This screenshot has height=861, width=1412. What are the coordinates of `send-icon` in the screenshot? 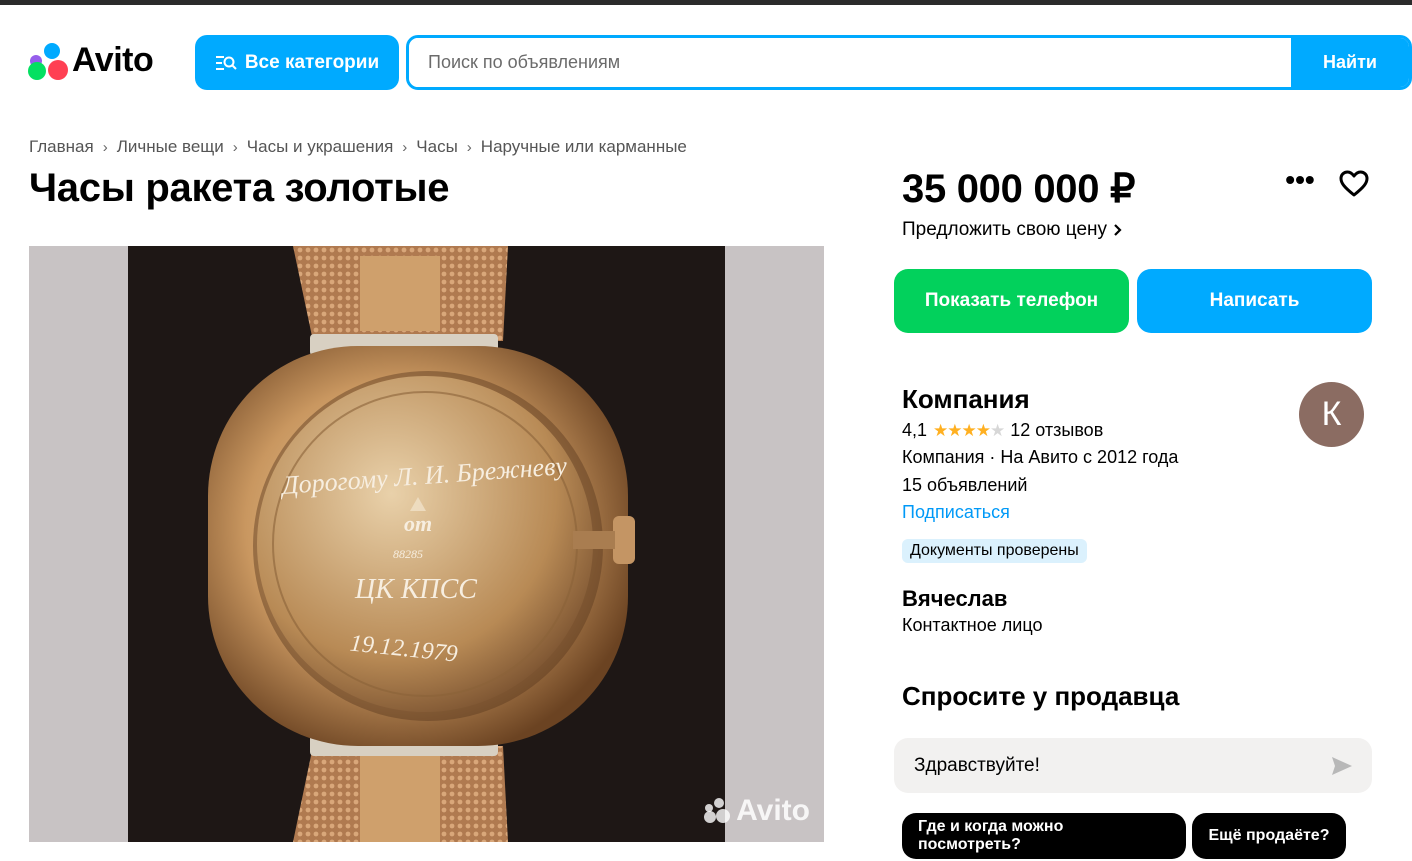 It's located at (1342, 766).